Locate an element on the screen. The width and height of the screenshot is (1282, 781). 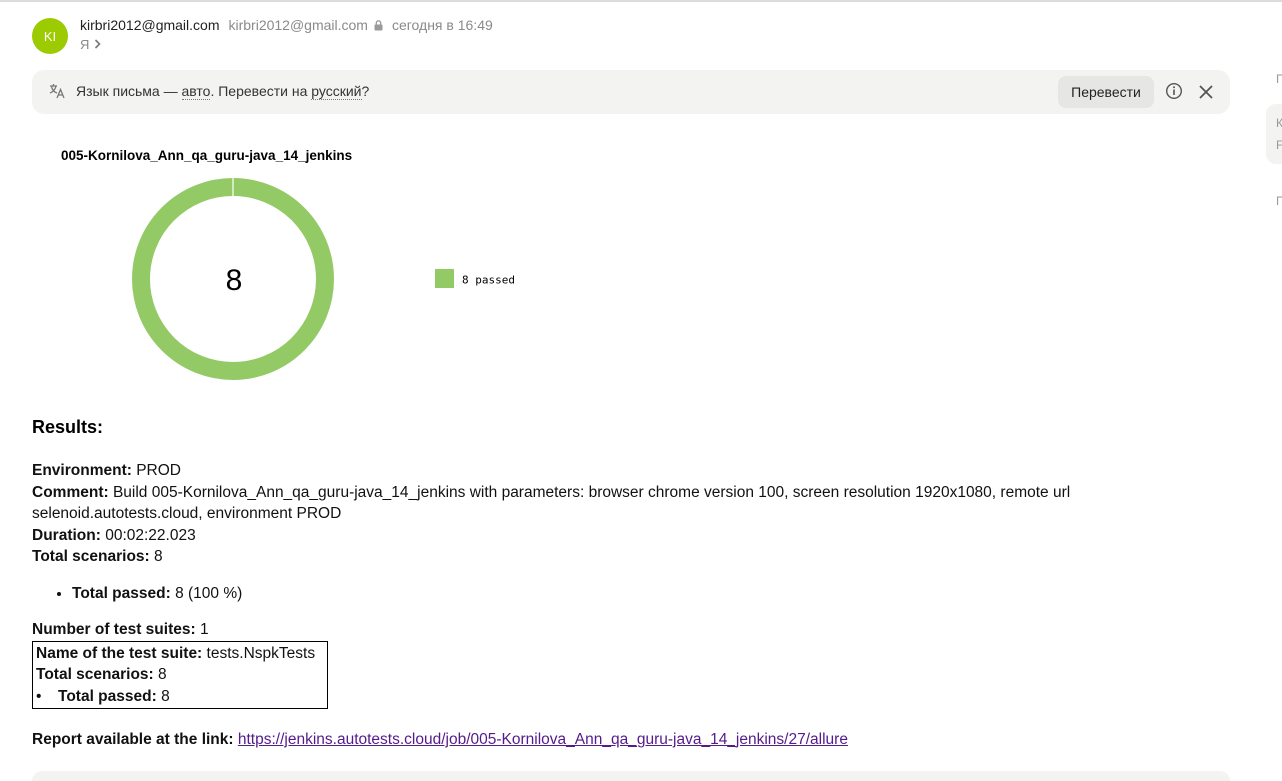
translate-button: Перевести is located at coordinates (1106, 92).